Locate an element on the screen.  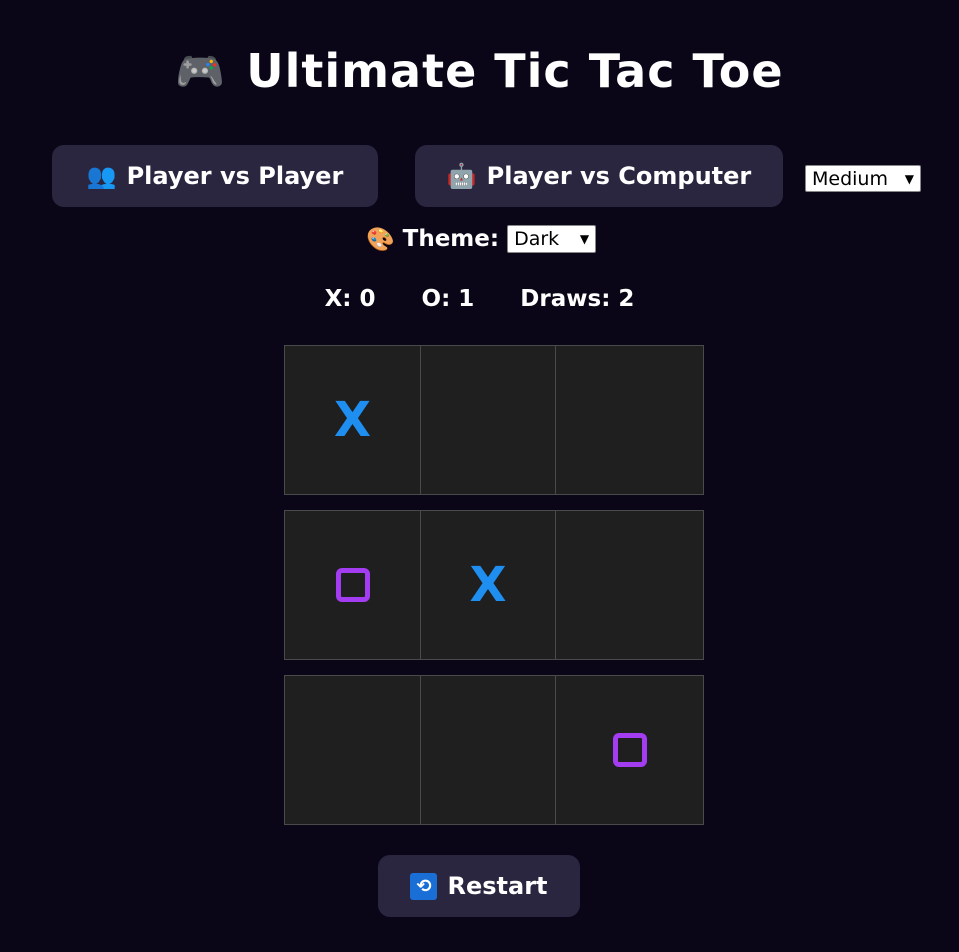
scoreboard: X: 0 O: 1 Draws: 2 is located at coordinates (479, 299).